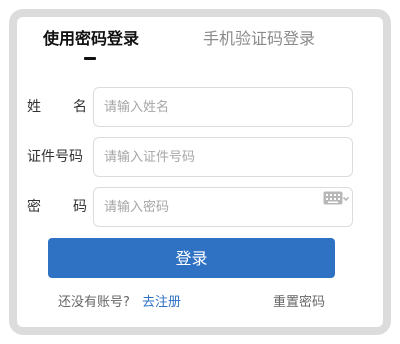 This screenshot has height=344, width=400. What do you see at coordinates (259, 39) in the screenshot?
I see `tab-sms-login: 手机验证码登录` at bounding box center [259, 39].